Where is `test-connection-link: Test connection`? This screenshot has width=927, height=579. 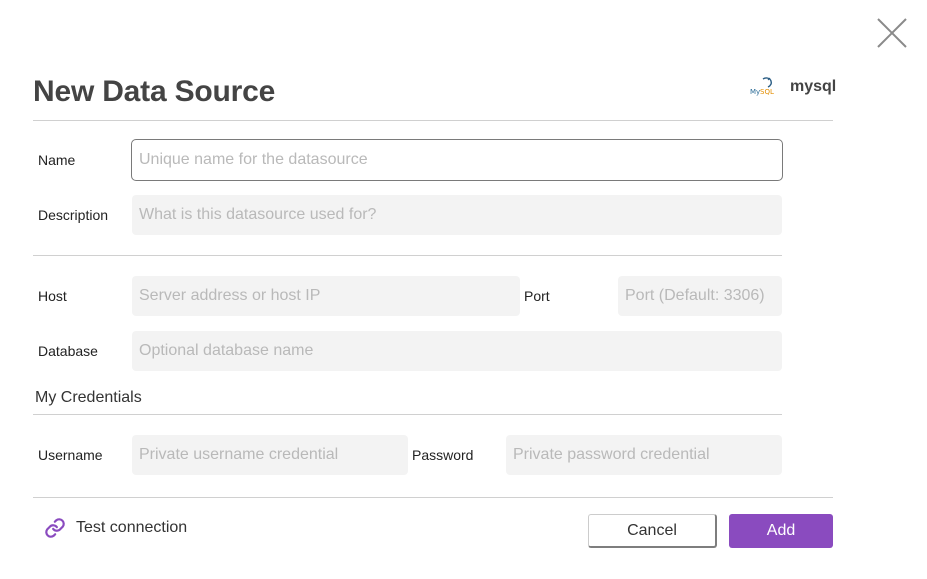
test-connection-link: Test connection is located at coordinates (115, 528).